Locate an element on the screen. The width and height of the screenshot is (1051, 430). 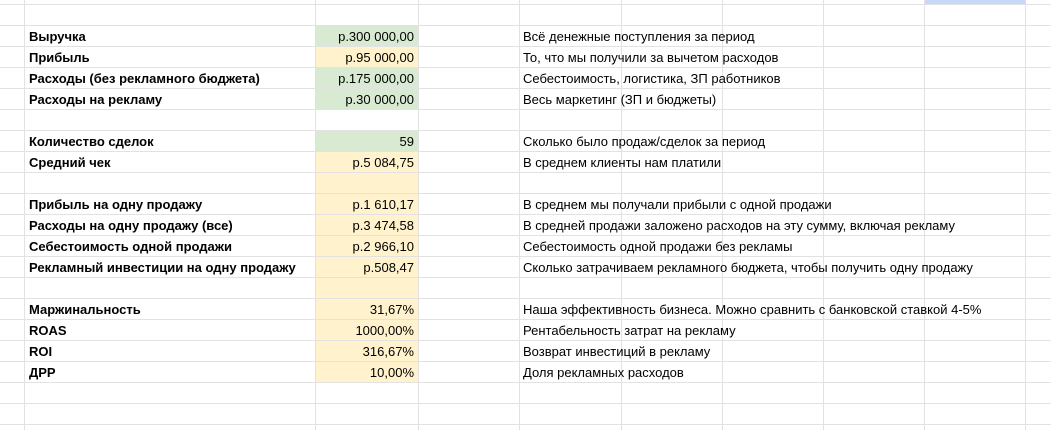
metric-description: Возврат инвестиций в рекламу is located at coordinates (773, 351).